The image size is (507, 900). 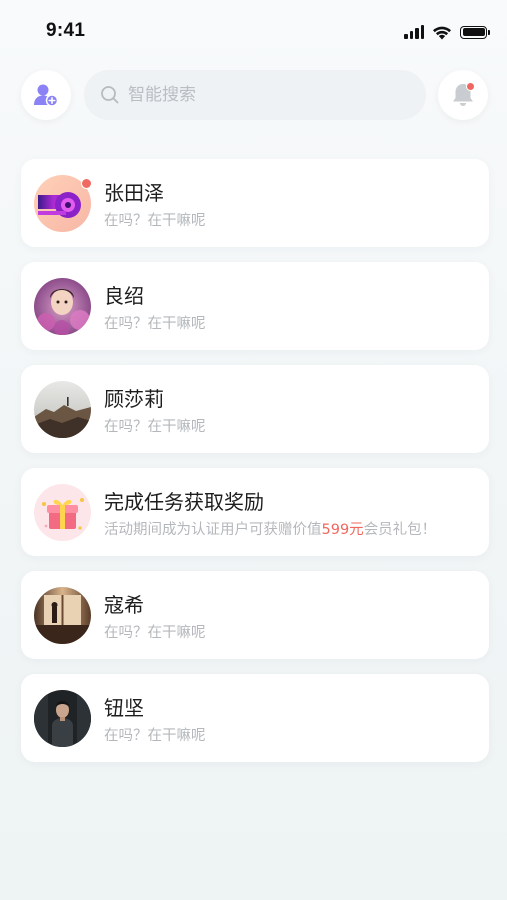 What do you see at coordinates (255, 203) in the screenshot?
I see `conversation-item: 张田泽 在吗？在干嘛呢` at bounding box center [255, 203].